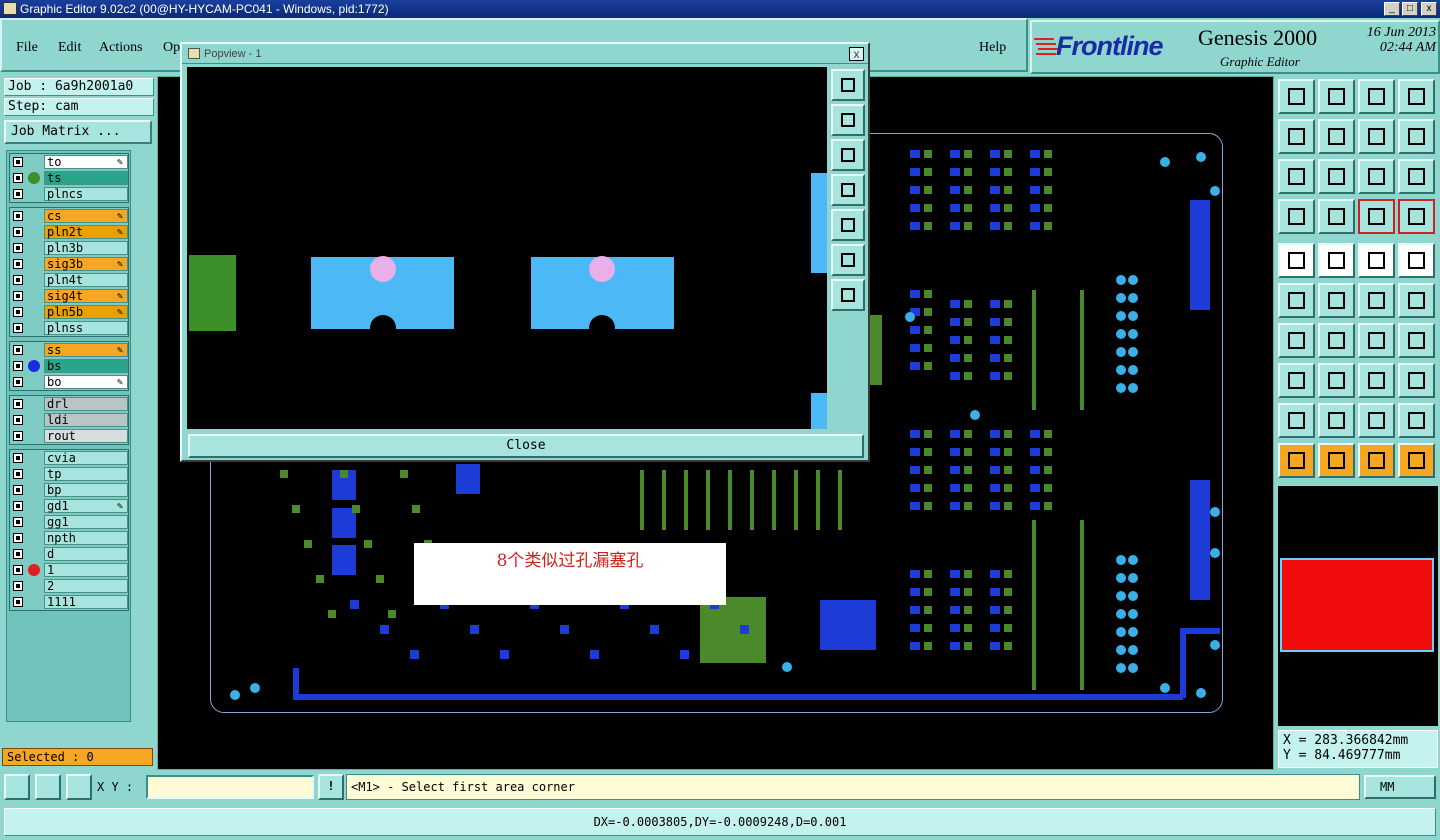  Describe the element at coordinates (86, 328) in the screenshot. I see `layer-name: plnss` at that location.